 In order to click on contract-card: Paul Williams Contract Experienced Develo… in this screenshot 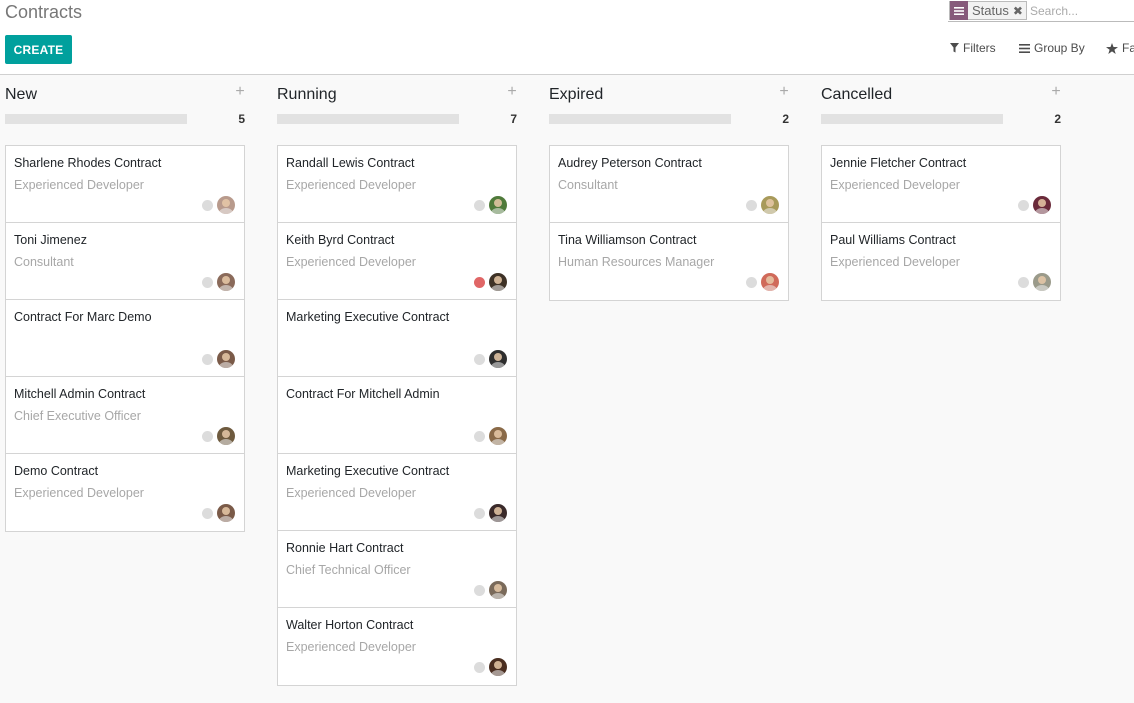, I will do `click(941, 261)`.